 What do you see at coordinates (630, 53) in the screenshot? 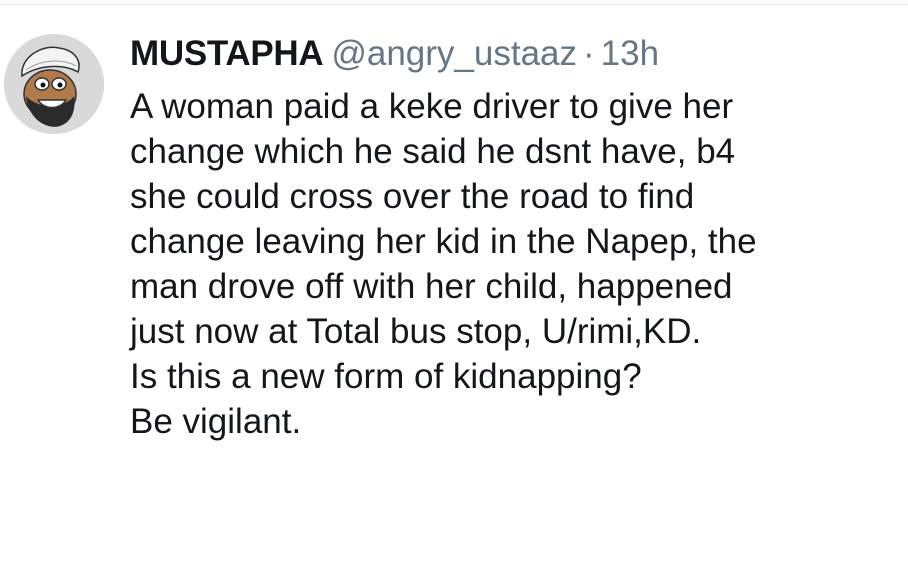
I see `tweet-timestamp: 13h` at bounding box center [630, 53].